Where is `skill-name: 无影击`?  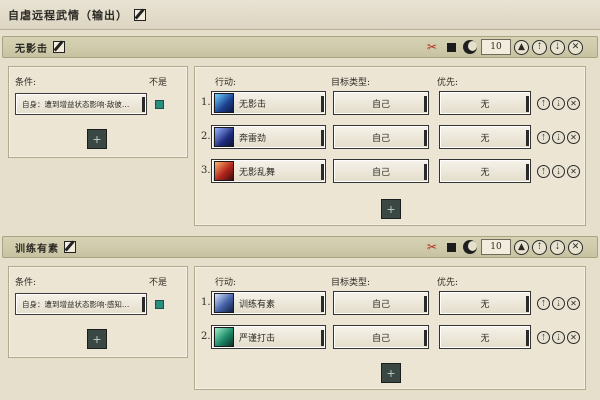
skill-name: 无影击 is located at coordinates (253, 104).